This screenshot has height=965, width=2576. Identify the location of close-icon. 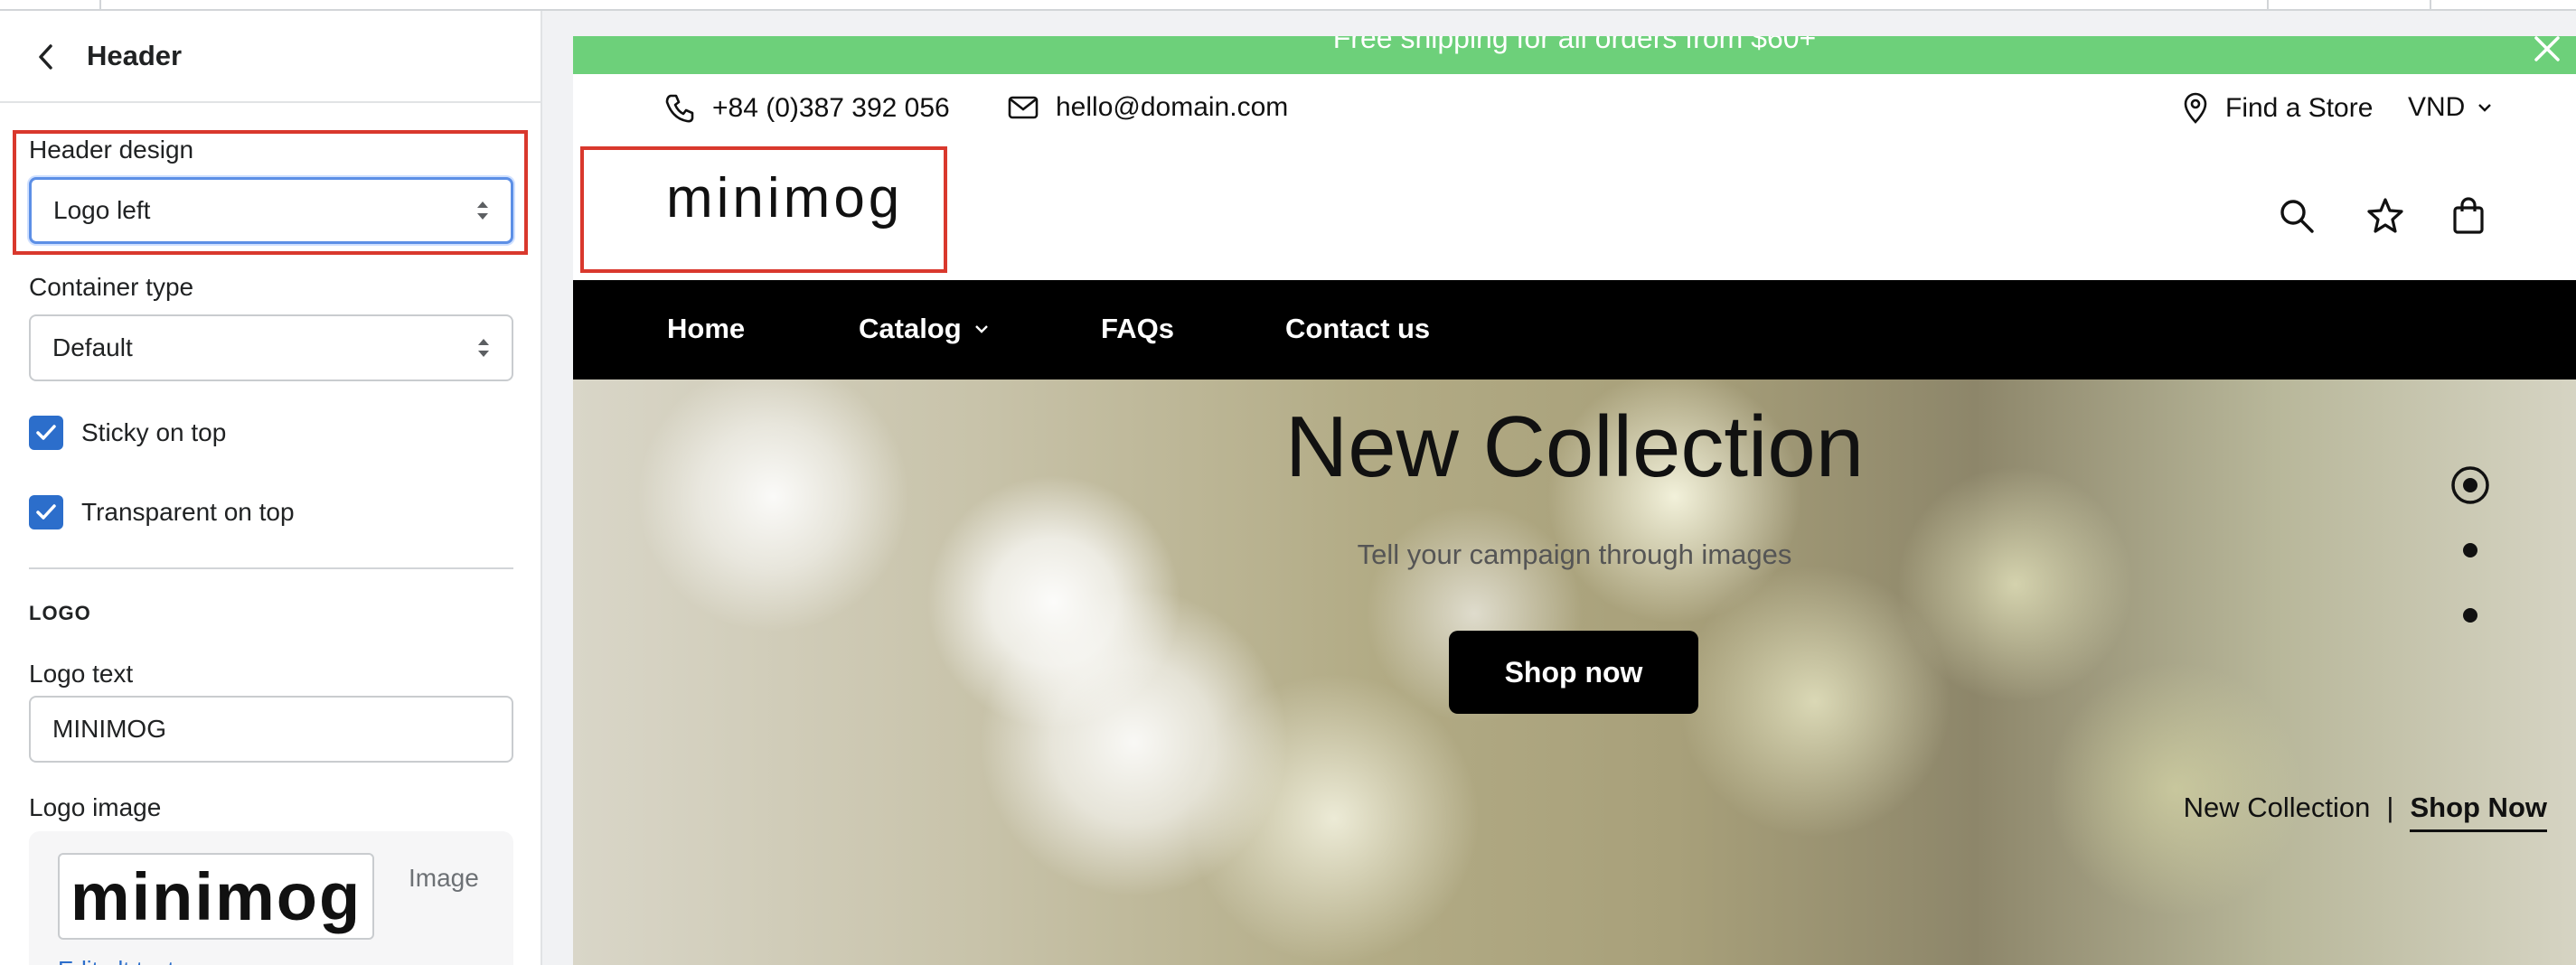
(2547, 49).